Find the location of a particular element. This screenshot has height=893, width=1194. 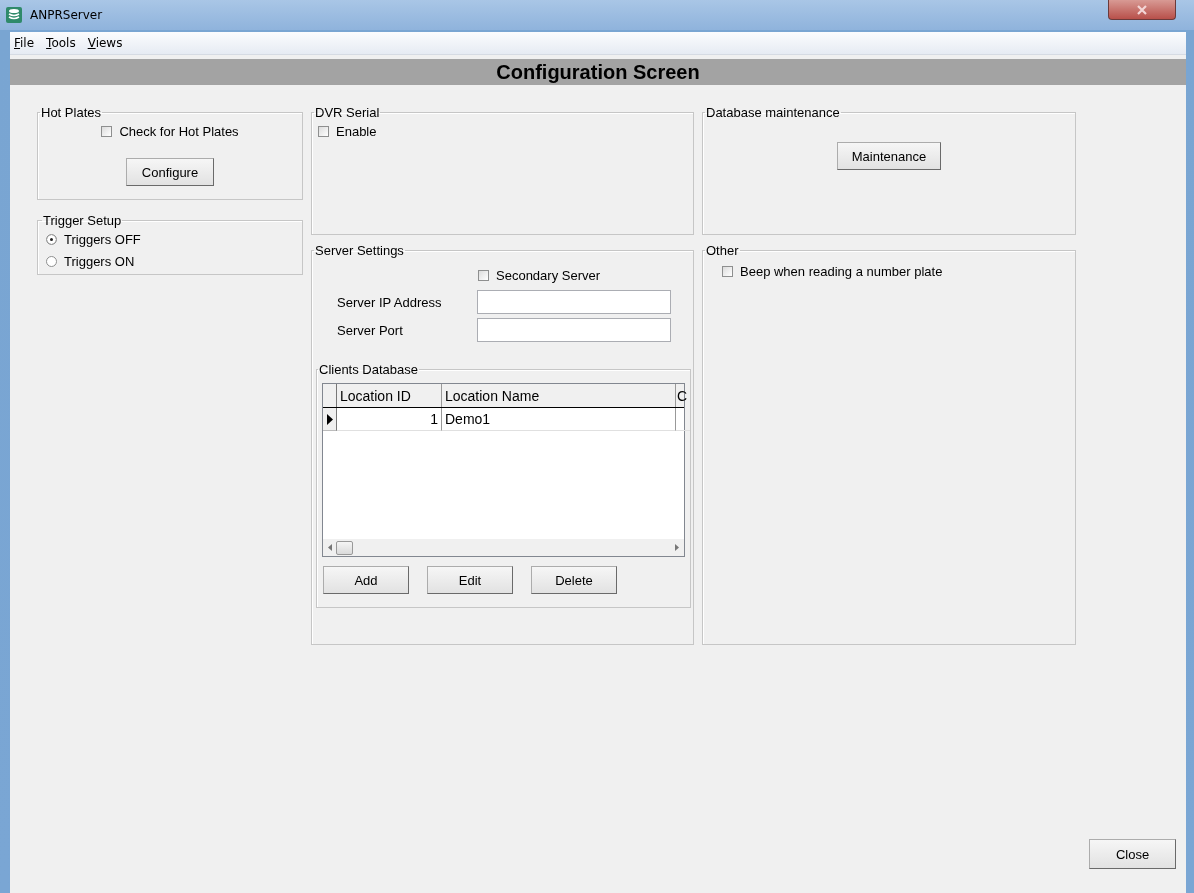

table-action-button: Edit is located at coordinates (470, 580).